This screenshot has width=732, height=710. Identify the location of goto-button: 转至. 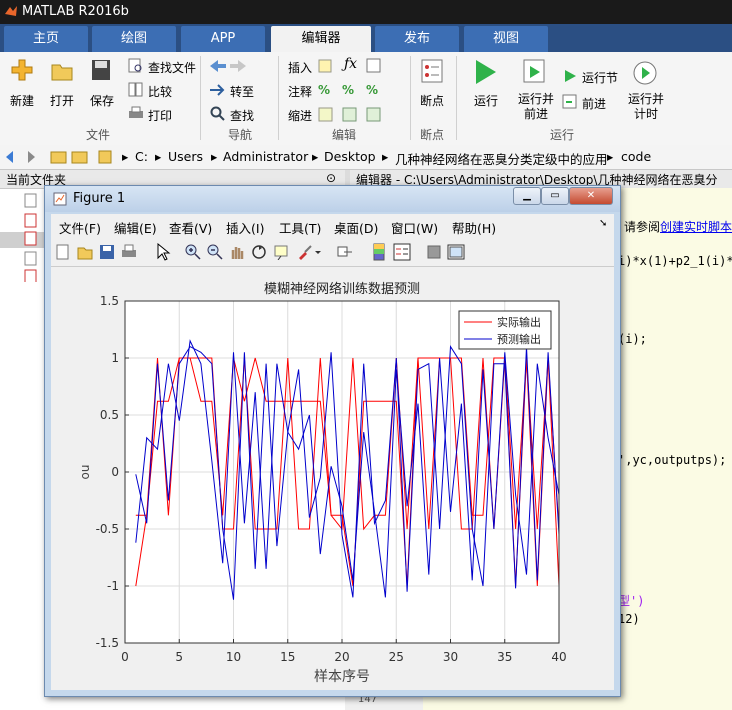
(242, 91).